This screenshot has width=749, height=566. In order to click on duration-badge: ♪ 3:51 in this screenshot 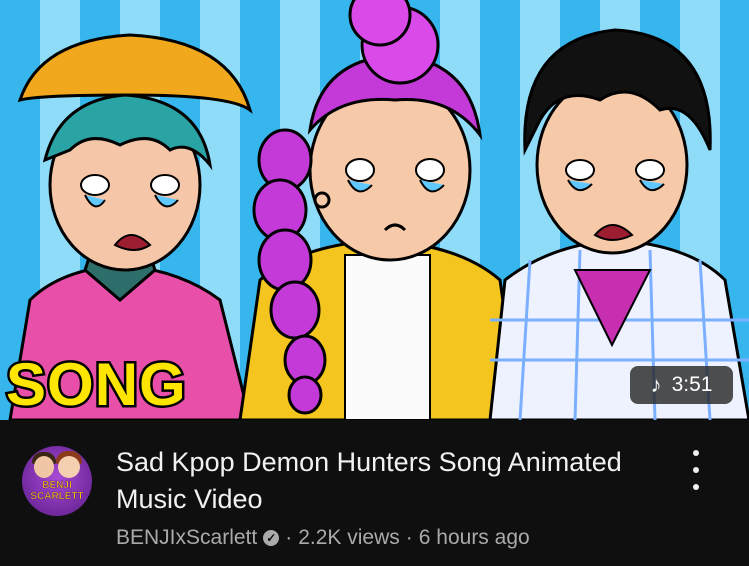, I will do `click(681, 385)`.